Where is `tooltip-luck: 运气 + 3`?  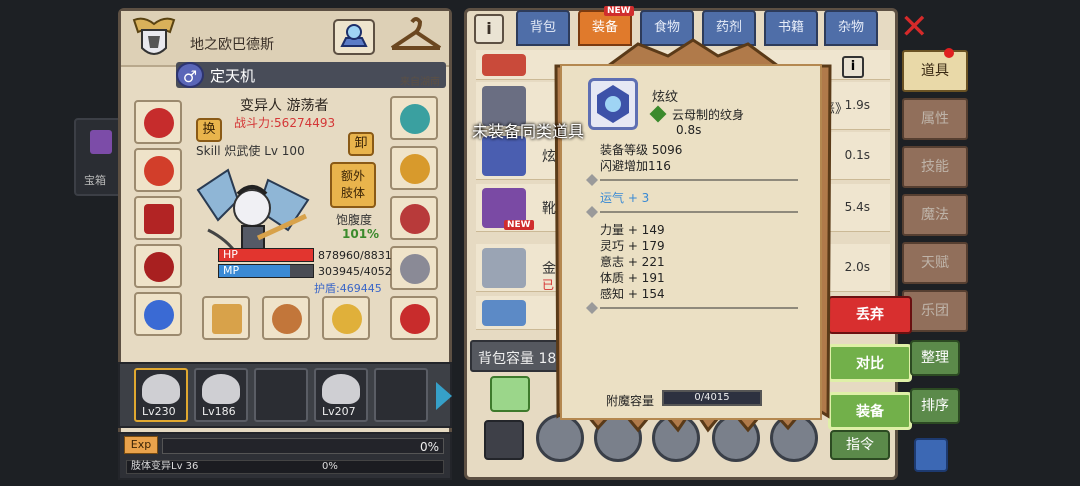
tooltip-luck: 运气 + 3 is located at coordinates (625, 198).